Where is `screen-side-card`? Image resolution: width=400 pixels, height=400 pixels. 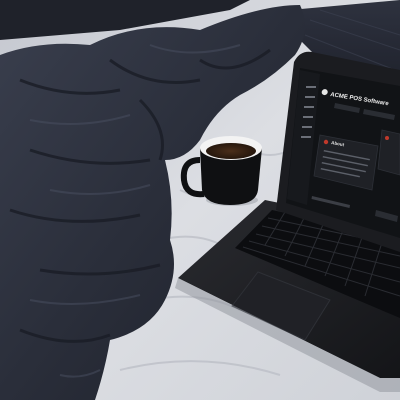
screen-side-card is located at coordinates (388, 152).